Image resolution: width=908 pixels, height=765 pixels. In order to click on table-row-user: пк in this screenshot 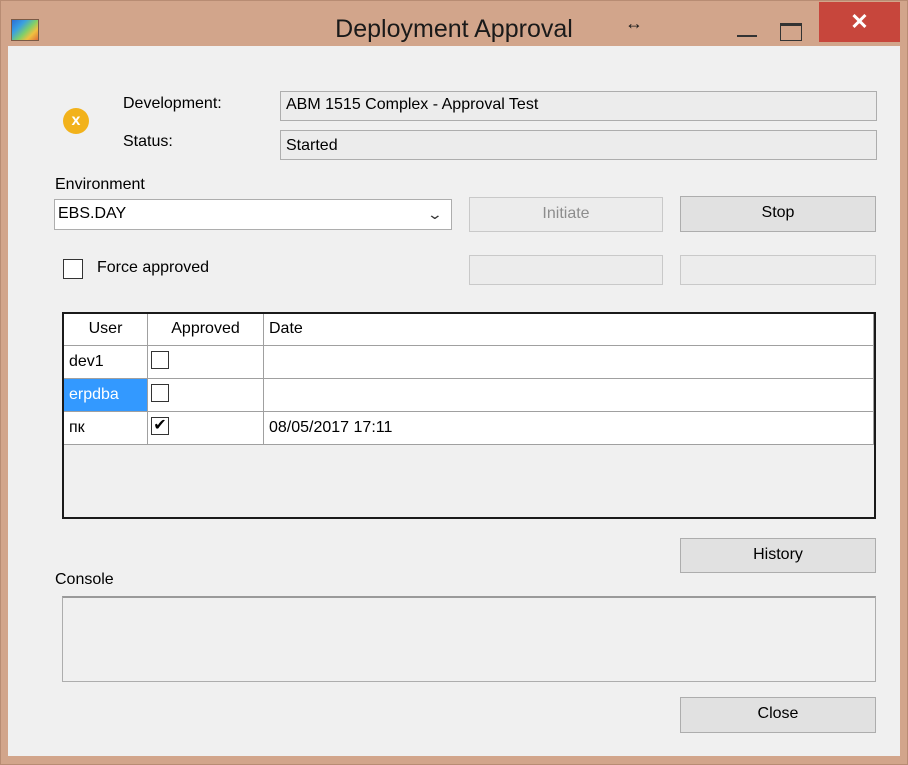, I will do `click(106, 428)`.